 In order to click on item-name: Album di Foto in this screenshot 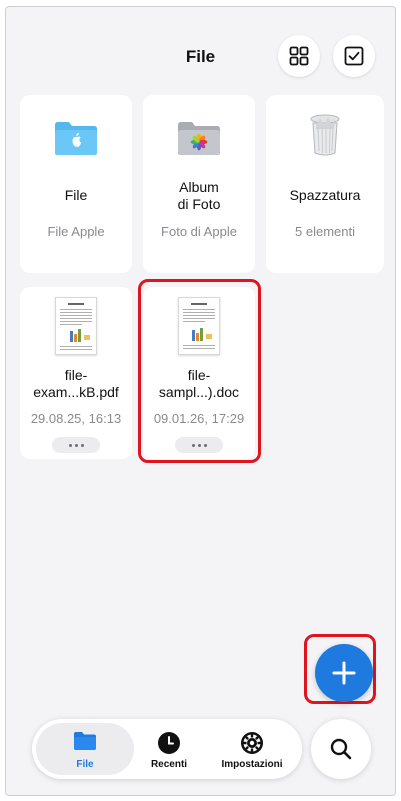, I will do `click(199, 195)`.